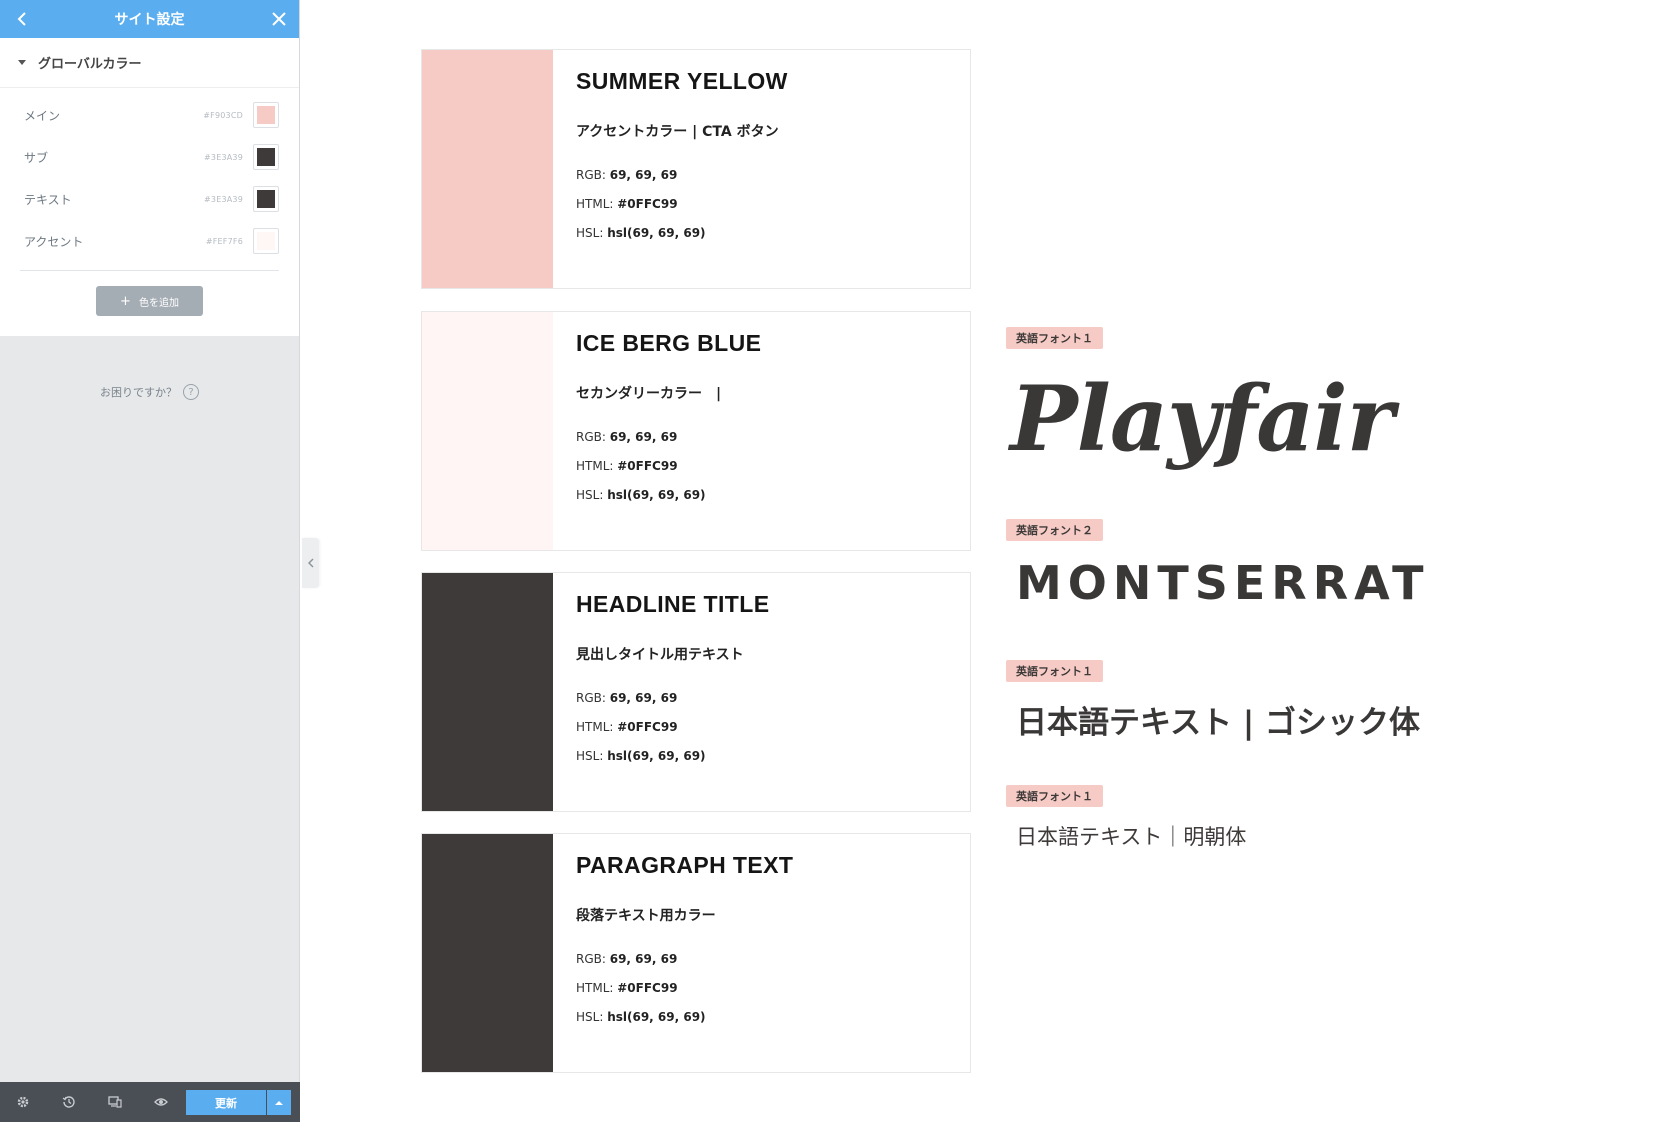 This screenshot has width=1660, height=1122. Describe the element at coordinates (279, 1102) in the screenshot. I see `update-options-caret-icon` at that location.